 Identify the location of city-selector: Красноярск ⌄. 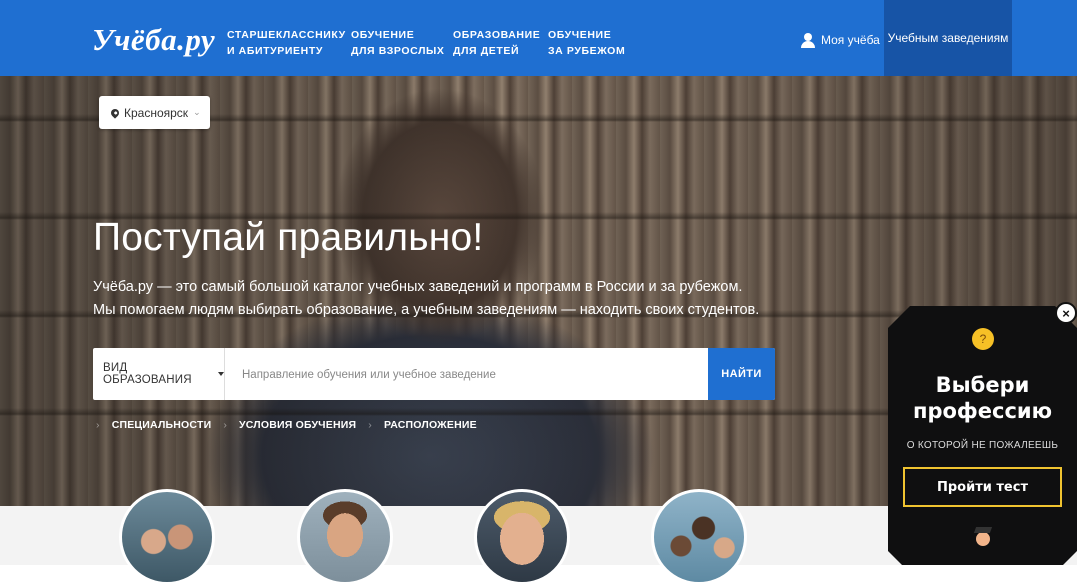
(154, 112).